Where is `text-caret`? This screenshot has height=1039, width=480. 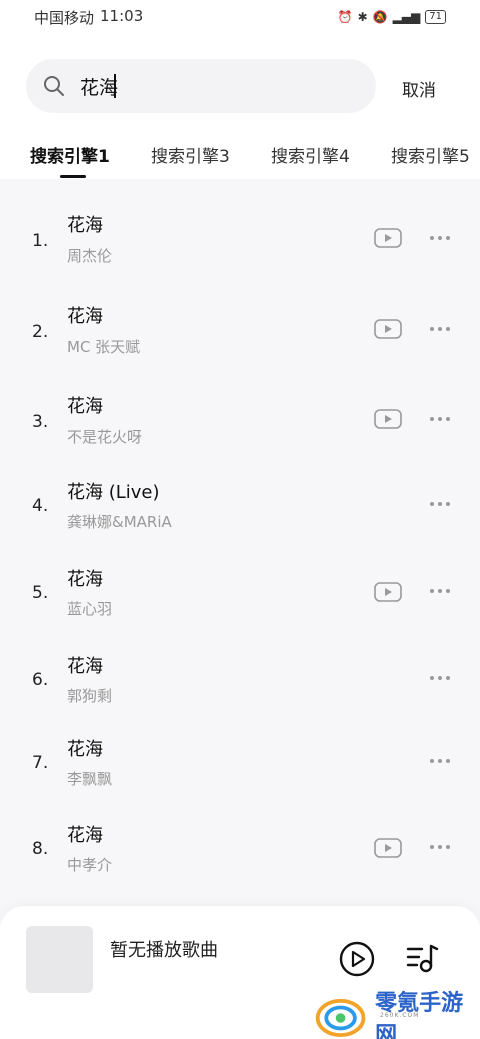 text-caret is located at coordinates (115, 86).